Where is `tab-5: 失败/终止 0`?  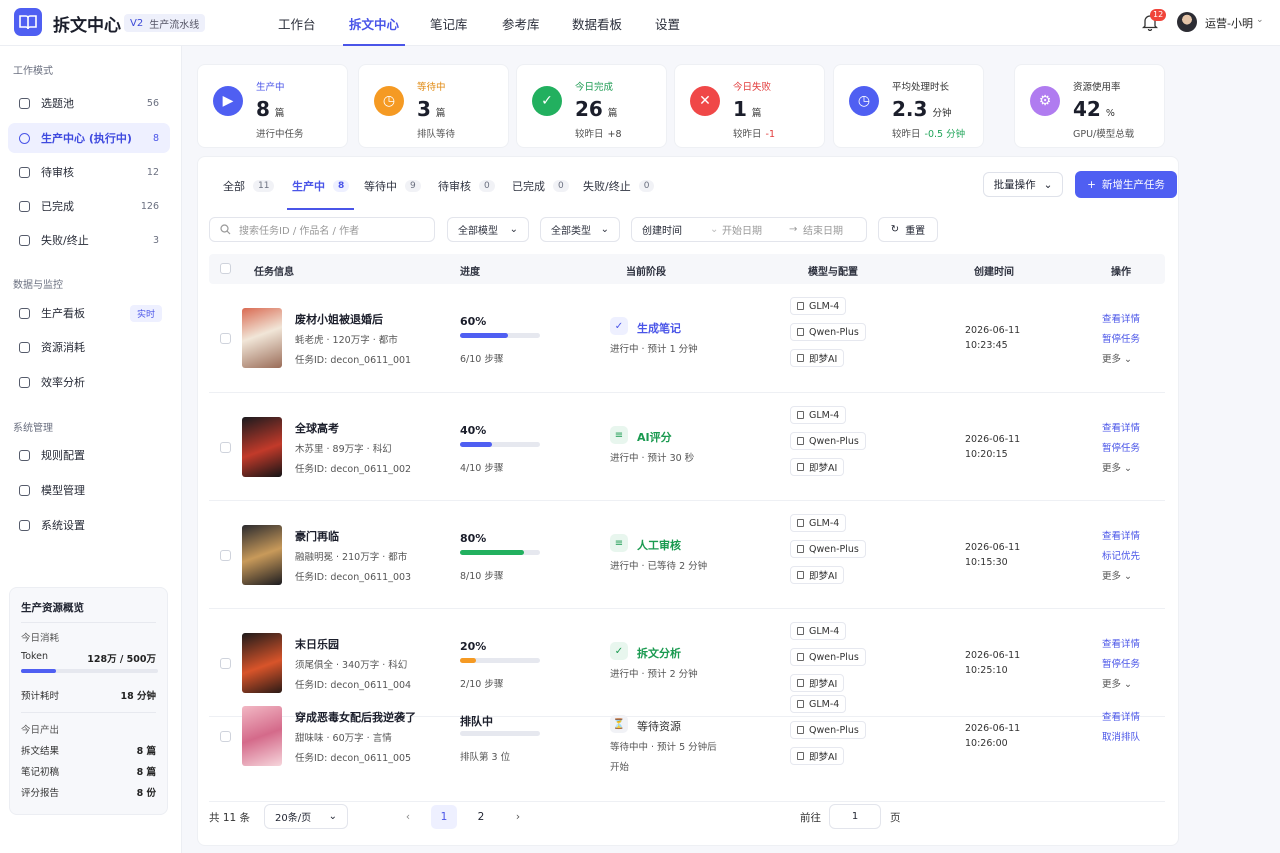
tab-5: 失败/终止 0 is located at coordinates (619, 186).